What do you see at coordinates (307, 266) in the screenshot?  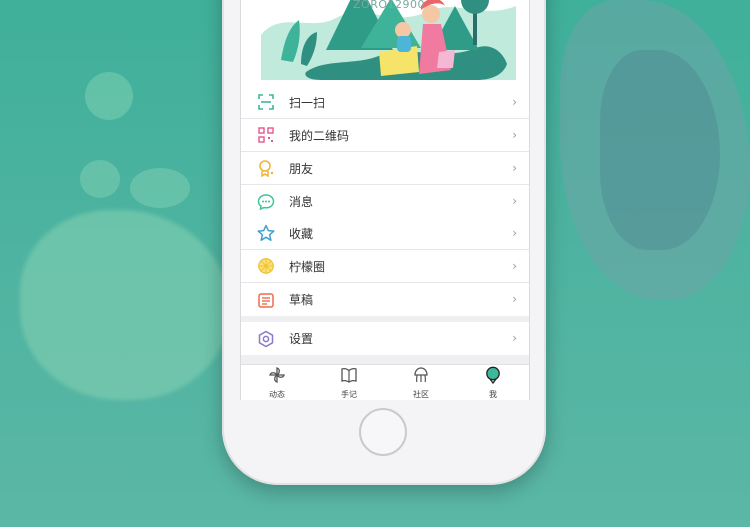 I see `menu-item-label: 柠檬圈` at bounding box center [307, 266].